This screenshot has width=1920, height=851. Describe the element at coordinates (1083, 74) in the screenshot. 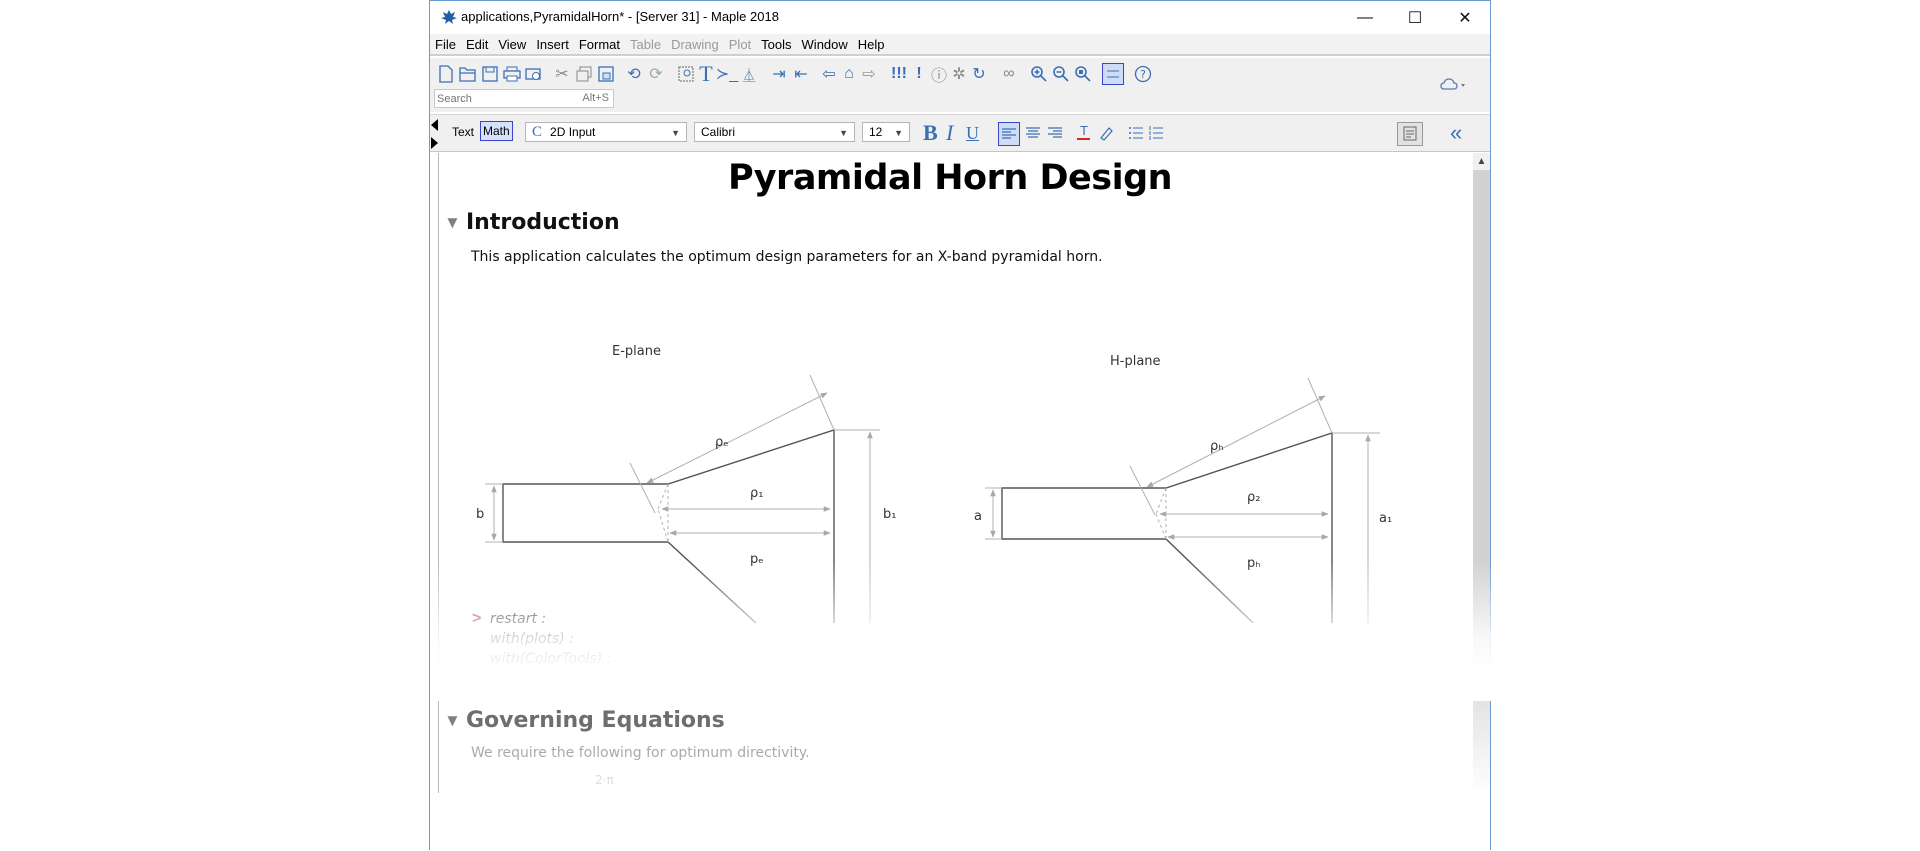

I see `zoom-fit-icon` at that location.